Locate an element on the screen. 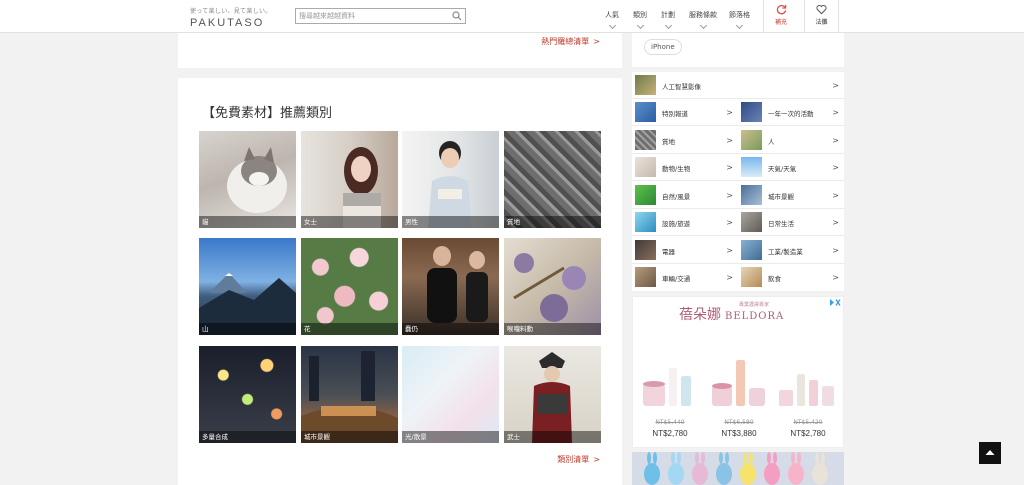 Image resolution: width=1024 pixels, height=485 pixels. search-icon is located at coordinates (457, 16).